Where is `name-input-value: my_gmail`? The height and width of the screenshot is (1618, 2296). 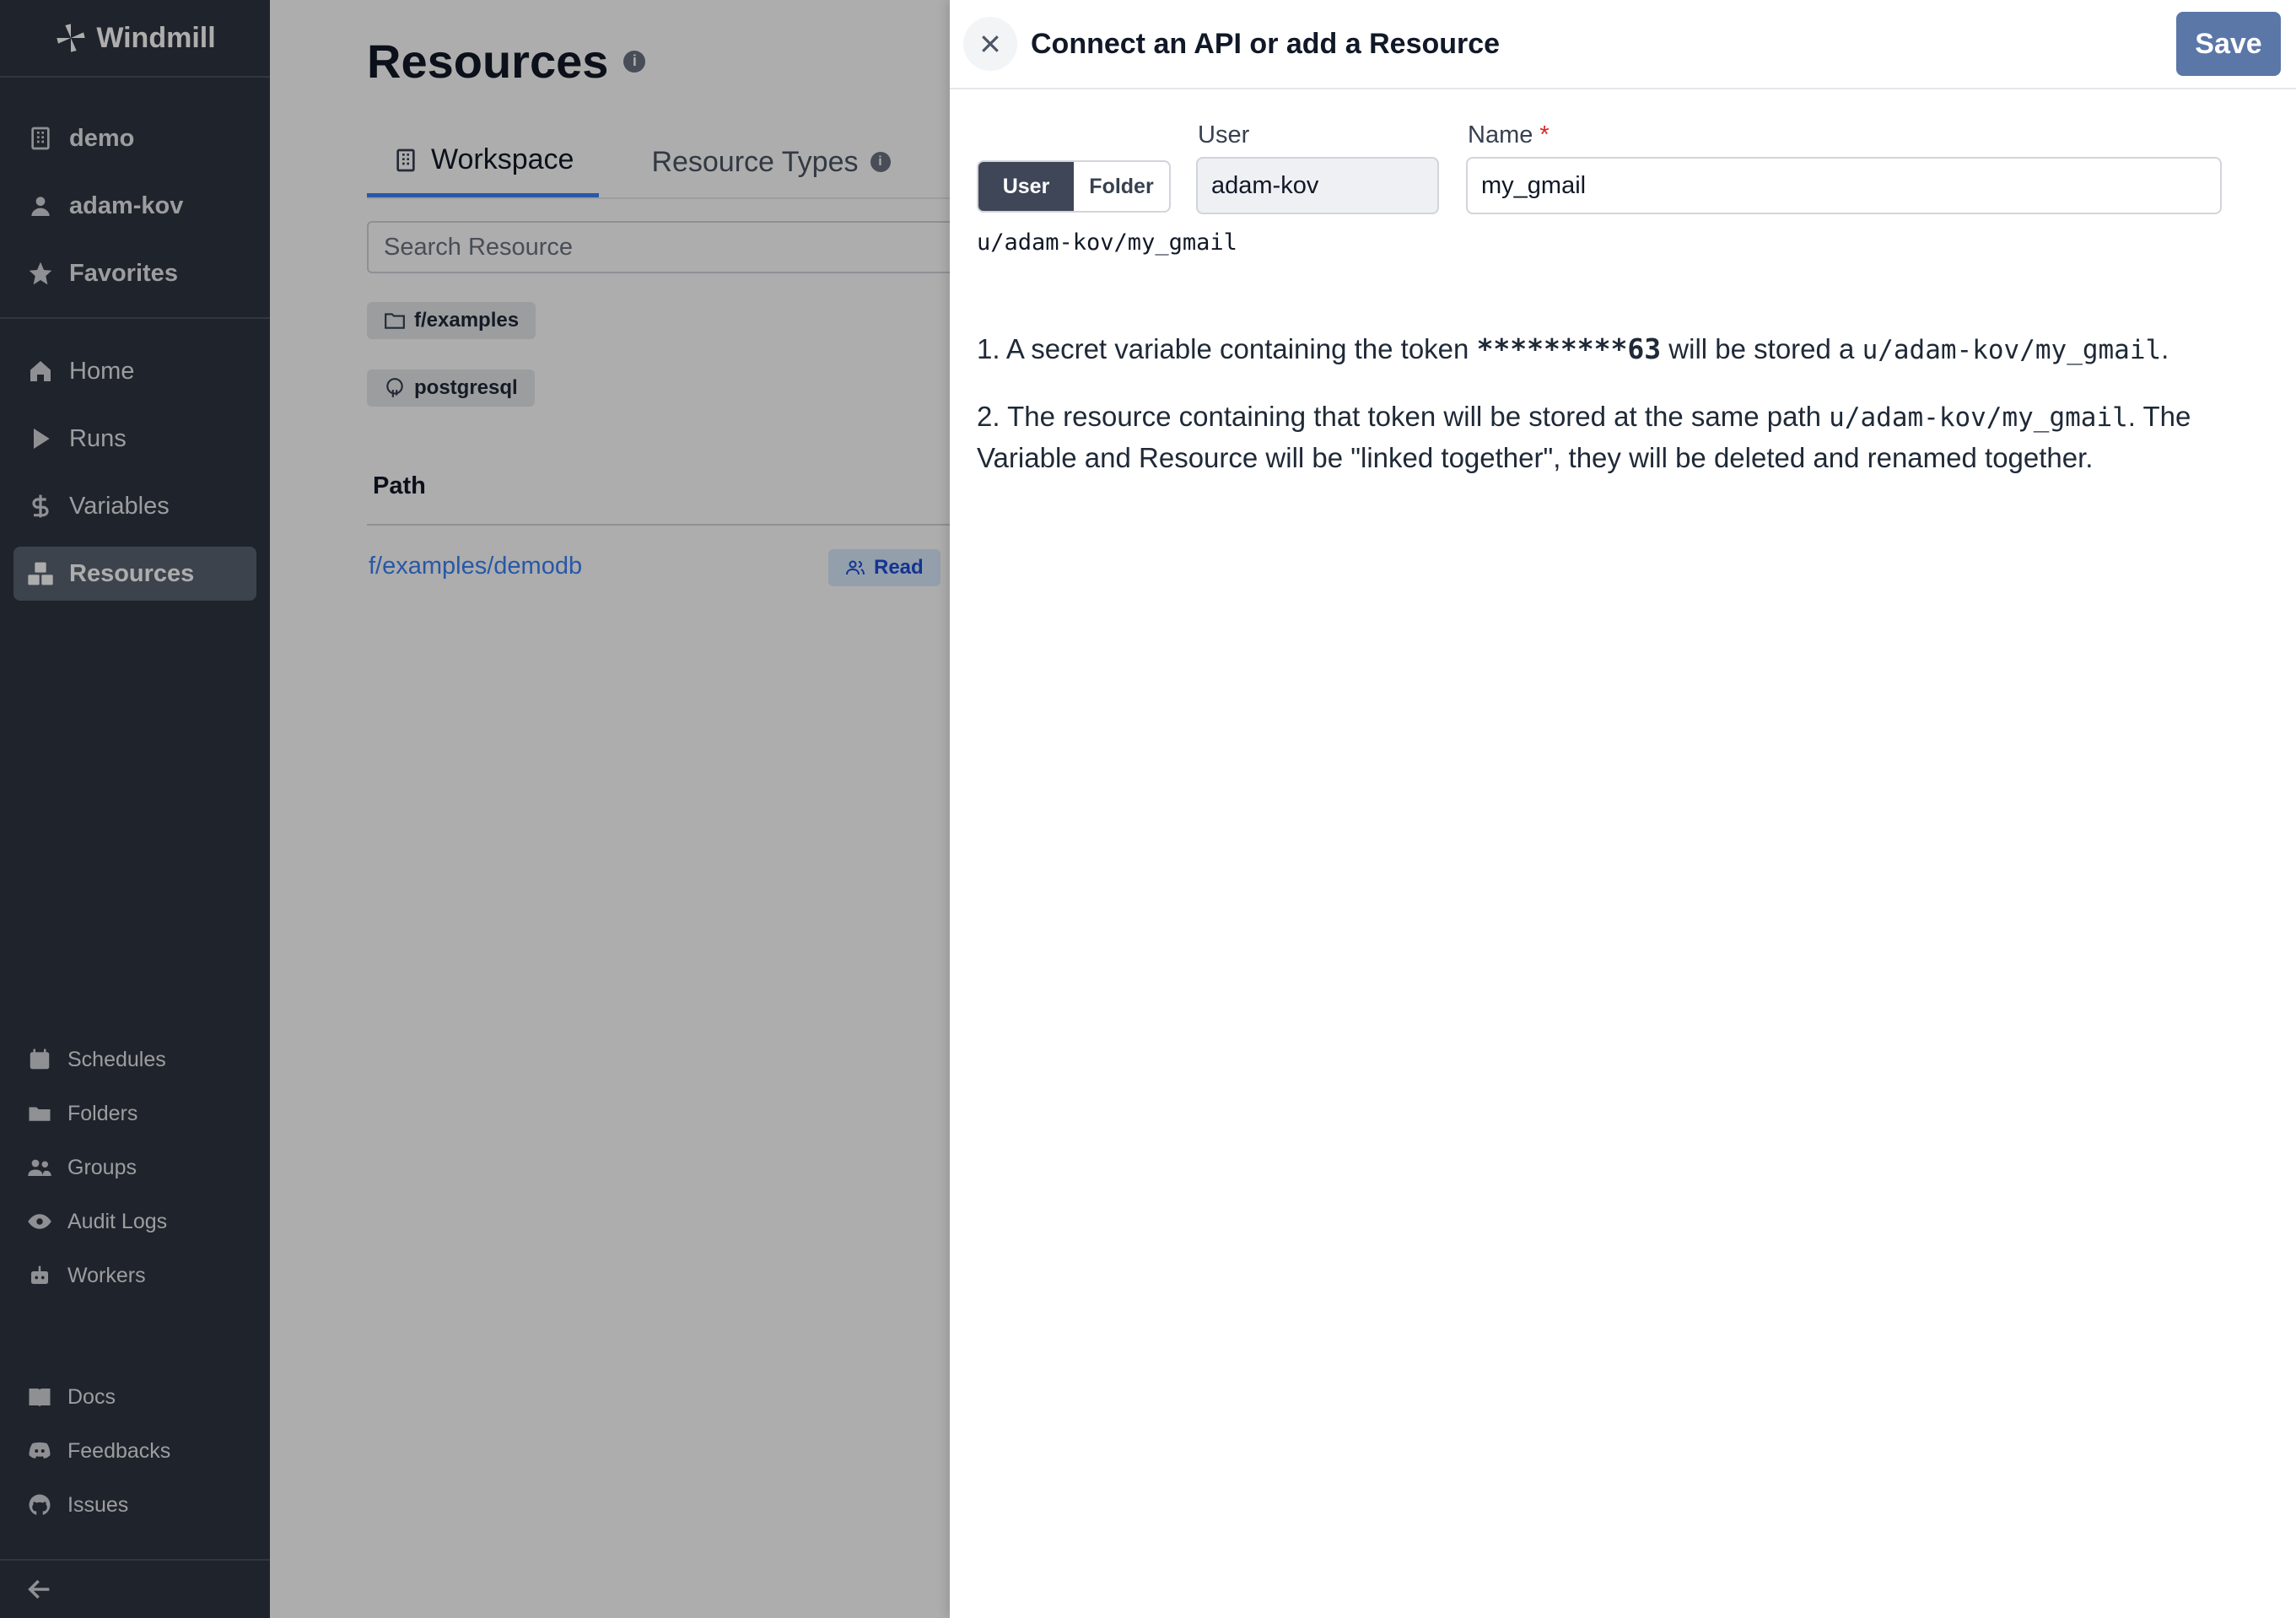
name-input-value: my_gmail is located at coordinates (1534, 185).